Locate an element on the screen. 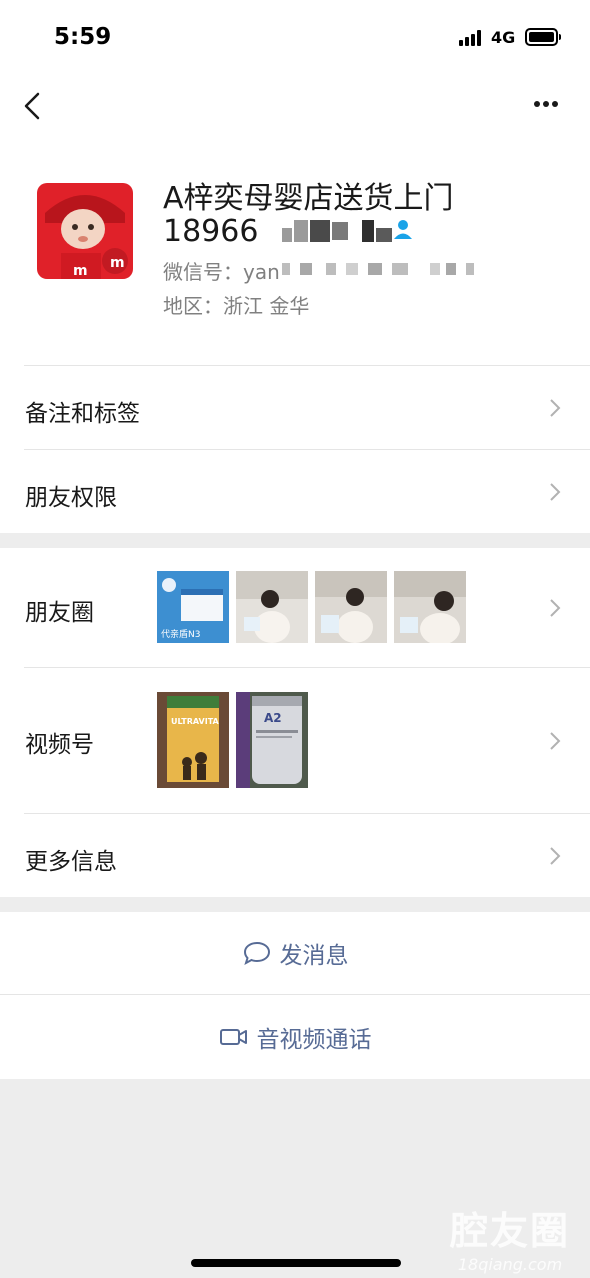  video-camera-icon is located at coordinates (233, 1037).